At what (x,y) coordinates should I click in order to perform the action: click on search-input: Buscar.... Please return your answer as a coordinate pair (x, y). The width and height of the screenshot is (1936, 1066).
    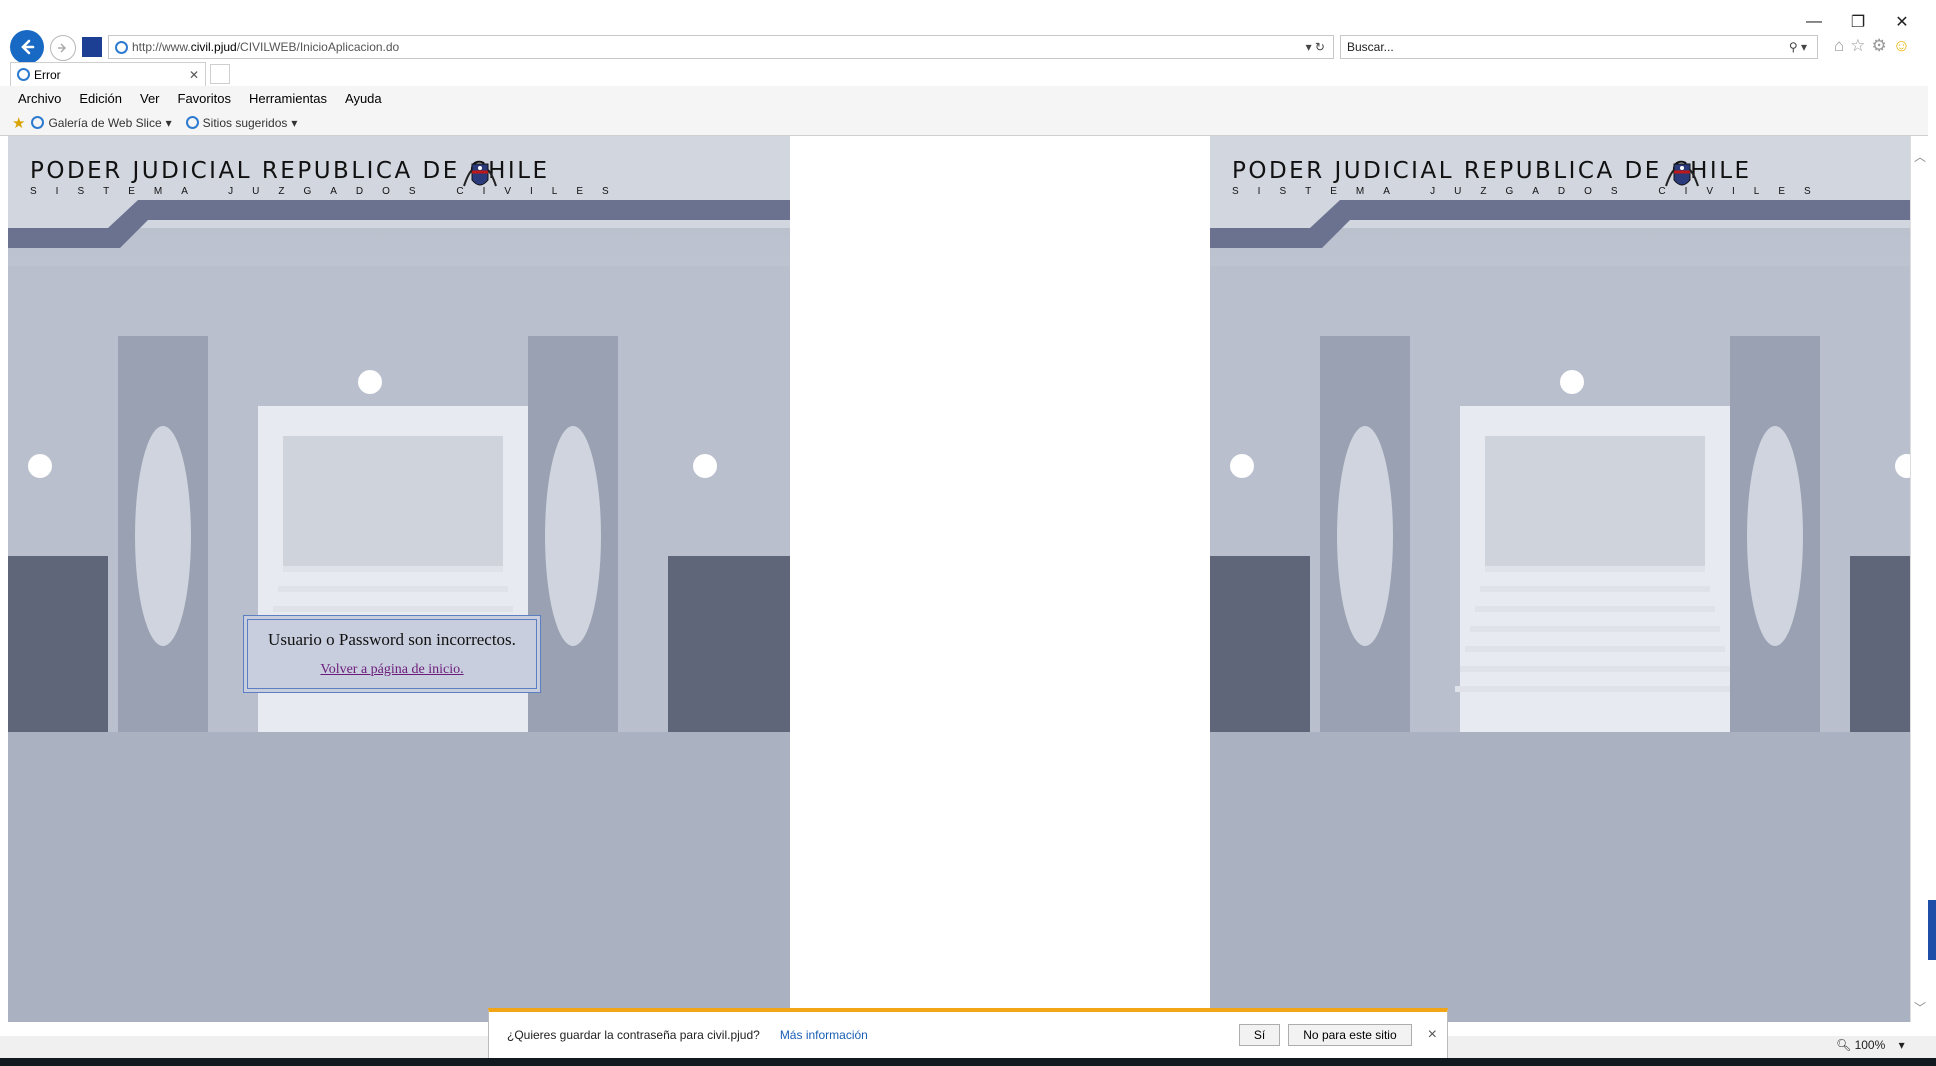
    Looking at the image, I should click on (1370, 47).